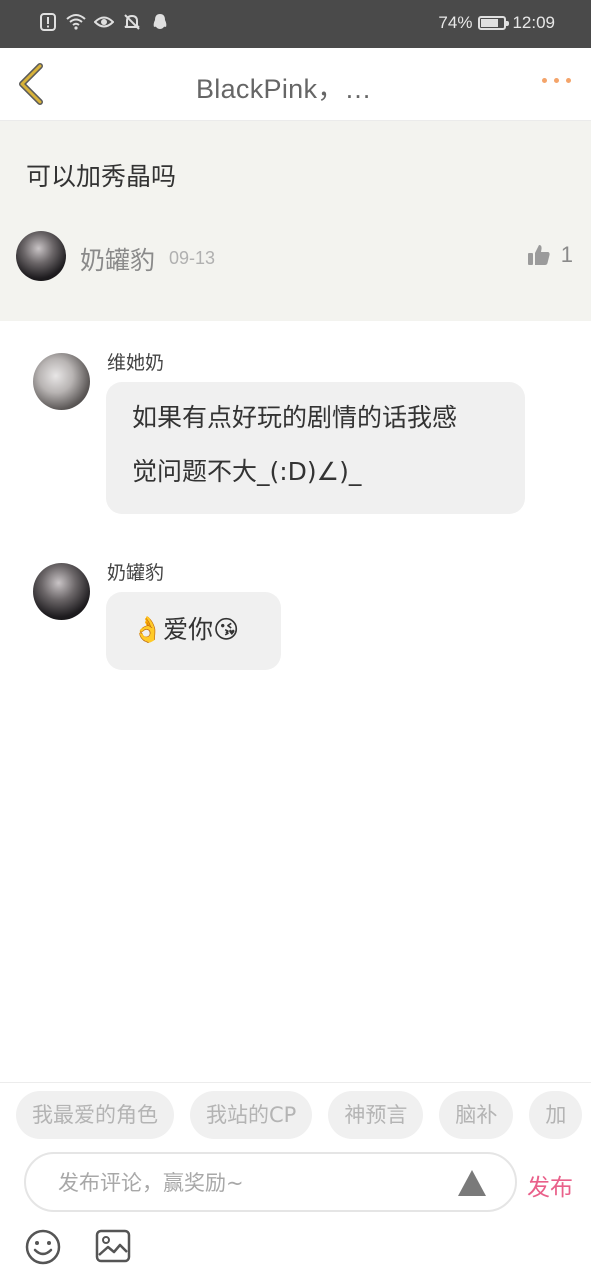 The image size is (591, 1281). I want to click on topic-tag: 神预言, so click(376, 1115).